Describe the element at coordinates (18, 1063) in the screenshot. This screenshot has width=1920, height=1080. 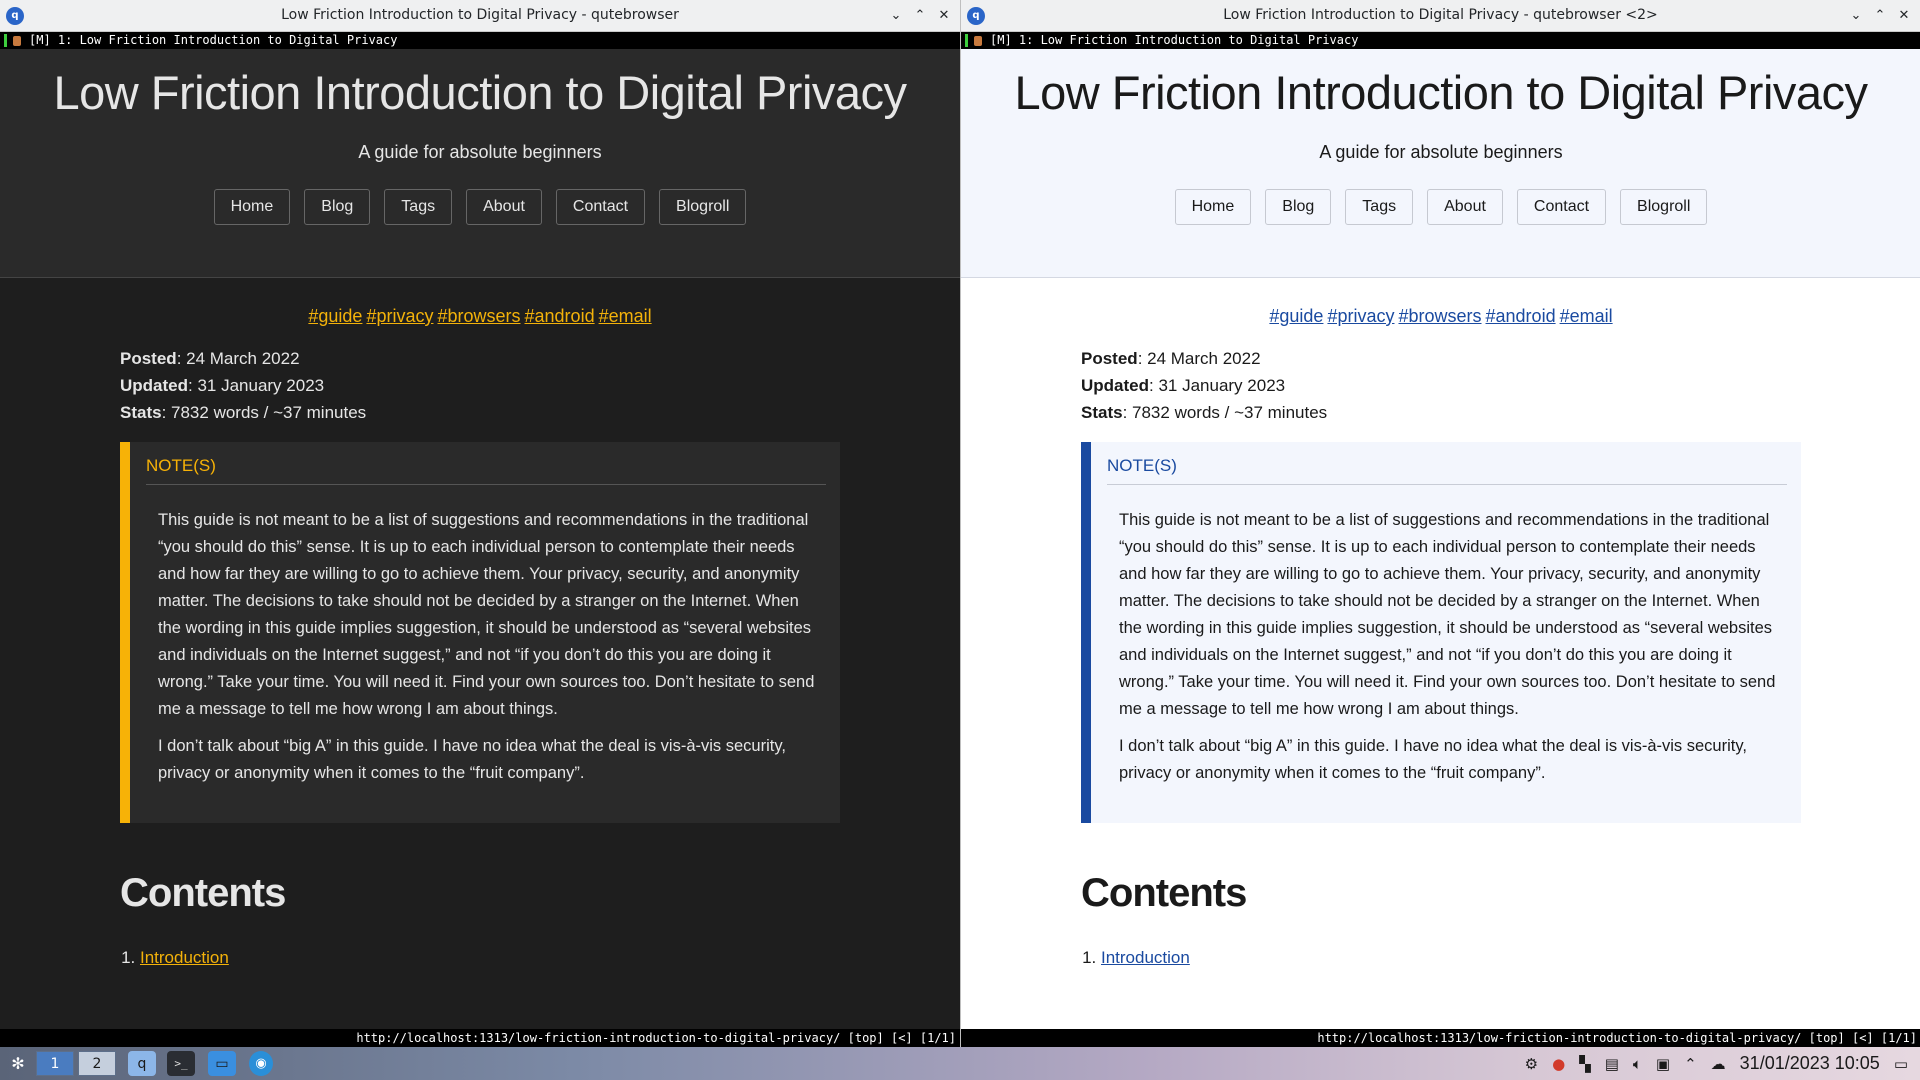
I see `app-launcher-icon: ✻` at that location.